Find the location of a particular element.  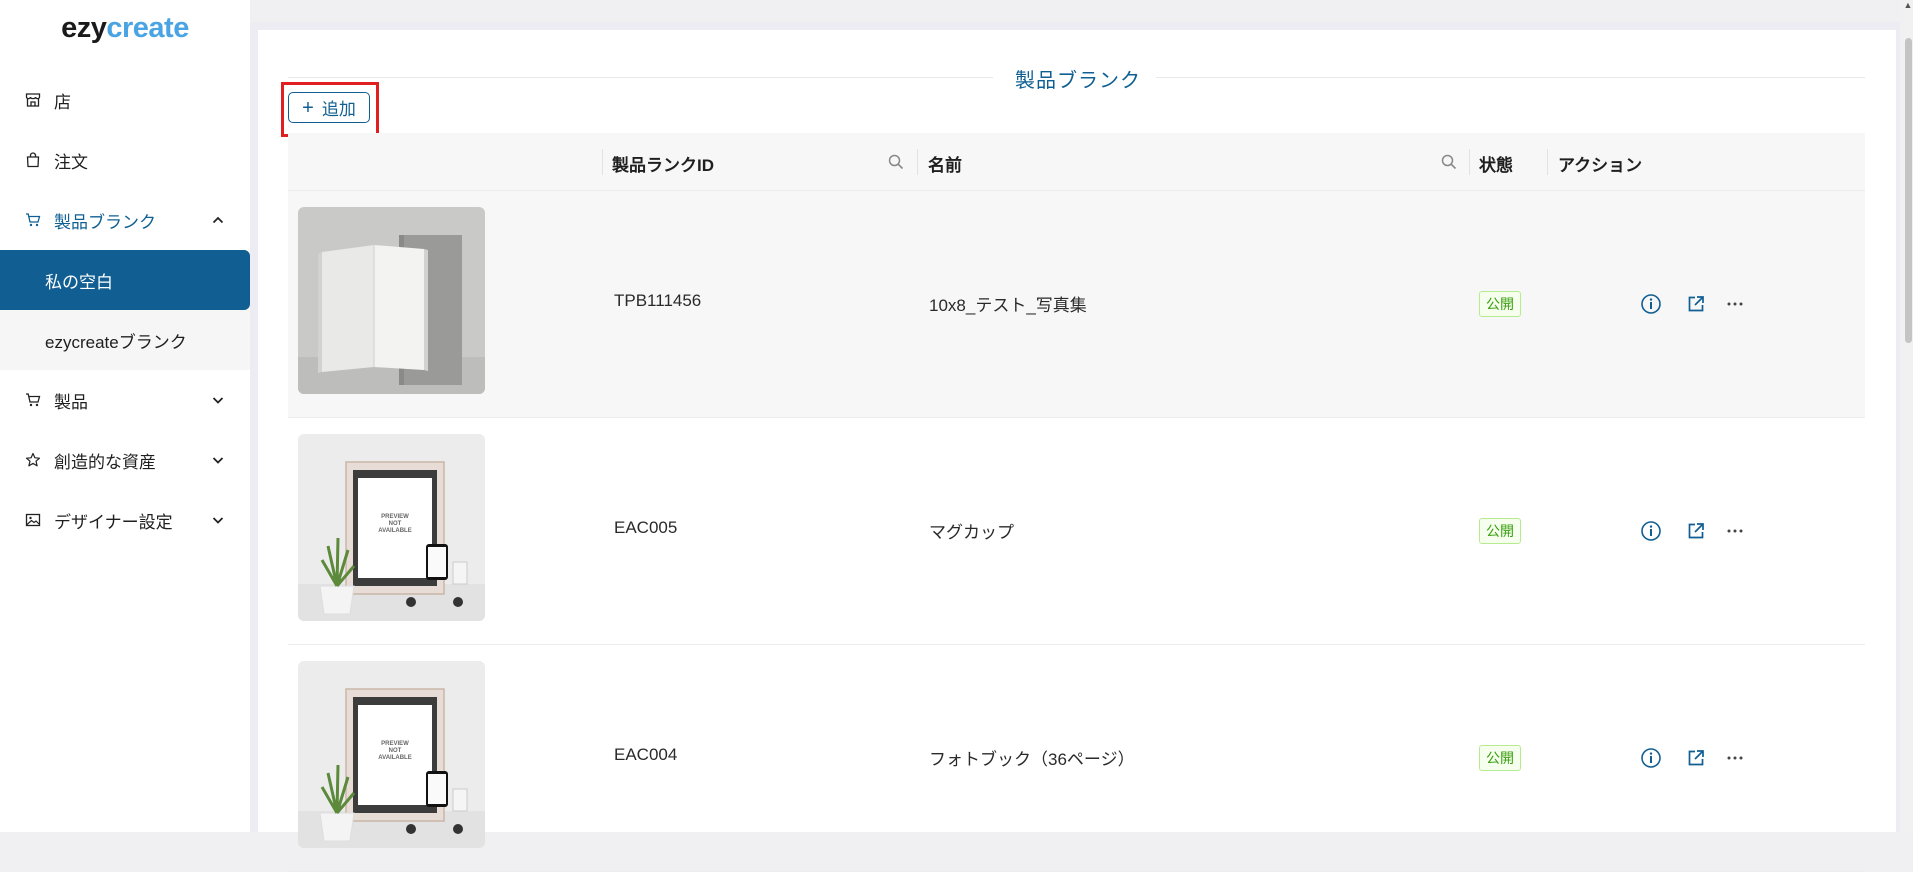

sidebar-subitem-label: 私の空白 is located at coordinates (79, 282).